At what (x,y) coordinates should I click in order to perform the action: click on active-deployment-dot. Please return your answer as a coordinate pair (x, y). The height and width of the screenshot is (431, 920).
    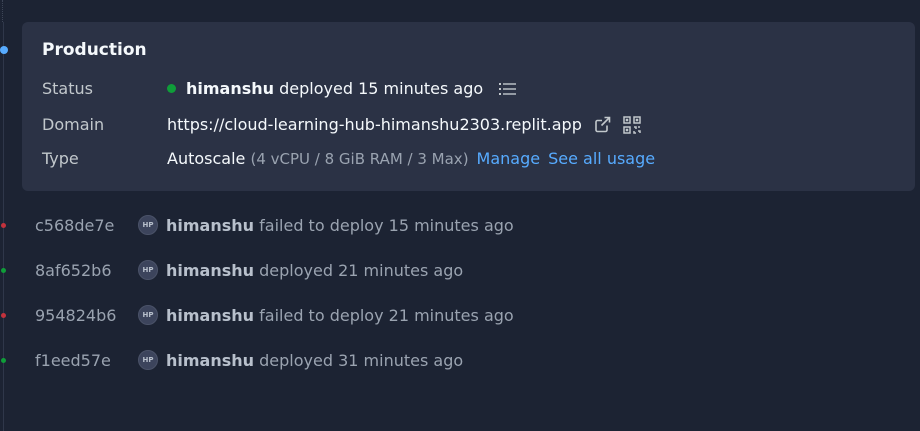
    Looking at the image, I should click on (4, 50).